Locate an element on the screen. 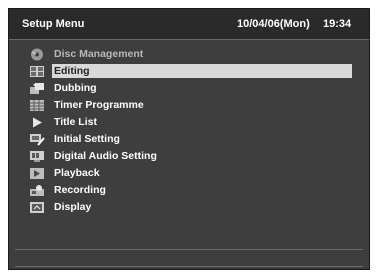 Image resolution: width=378 pixels, height=278 pixels. status-bar is located at coordinates (189, 258).